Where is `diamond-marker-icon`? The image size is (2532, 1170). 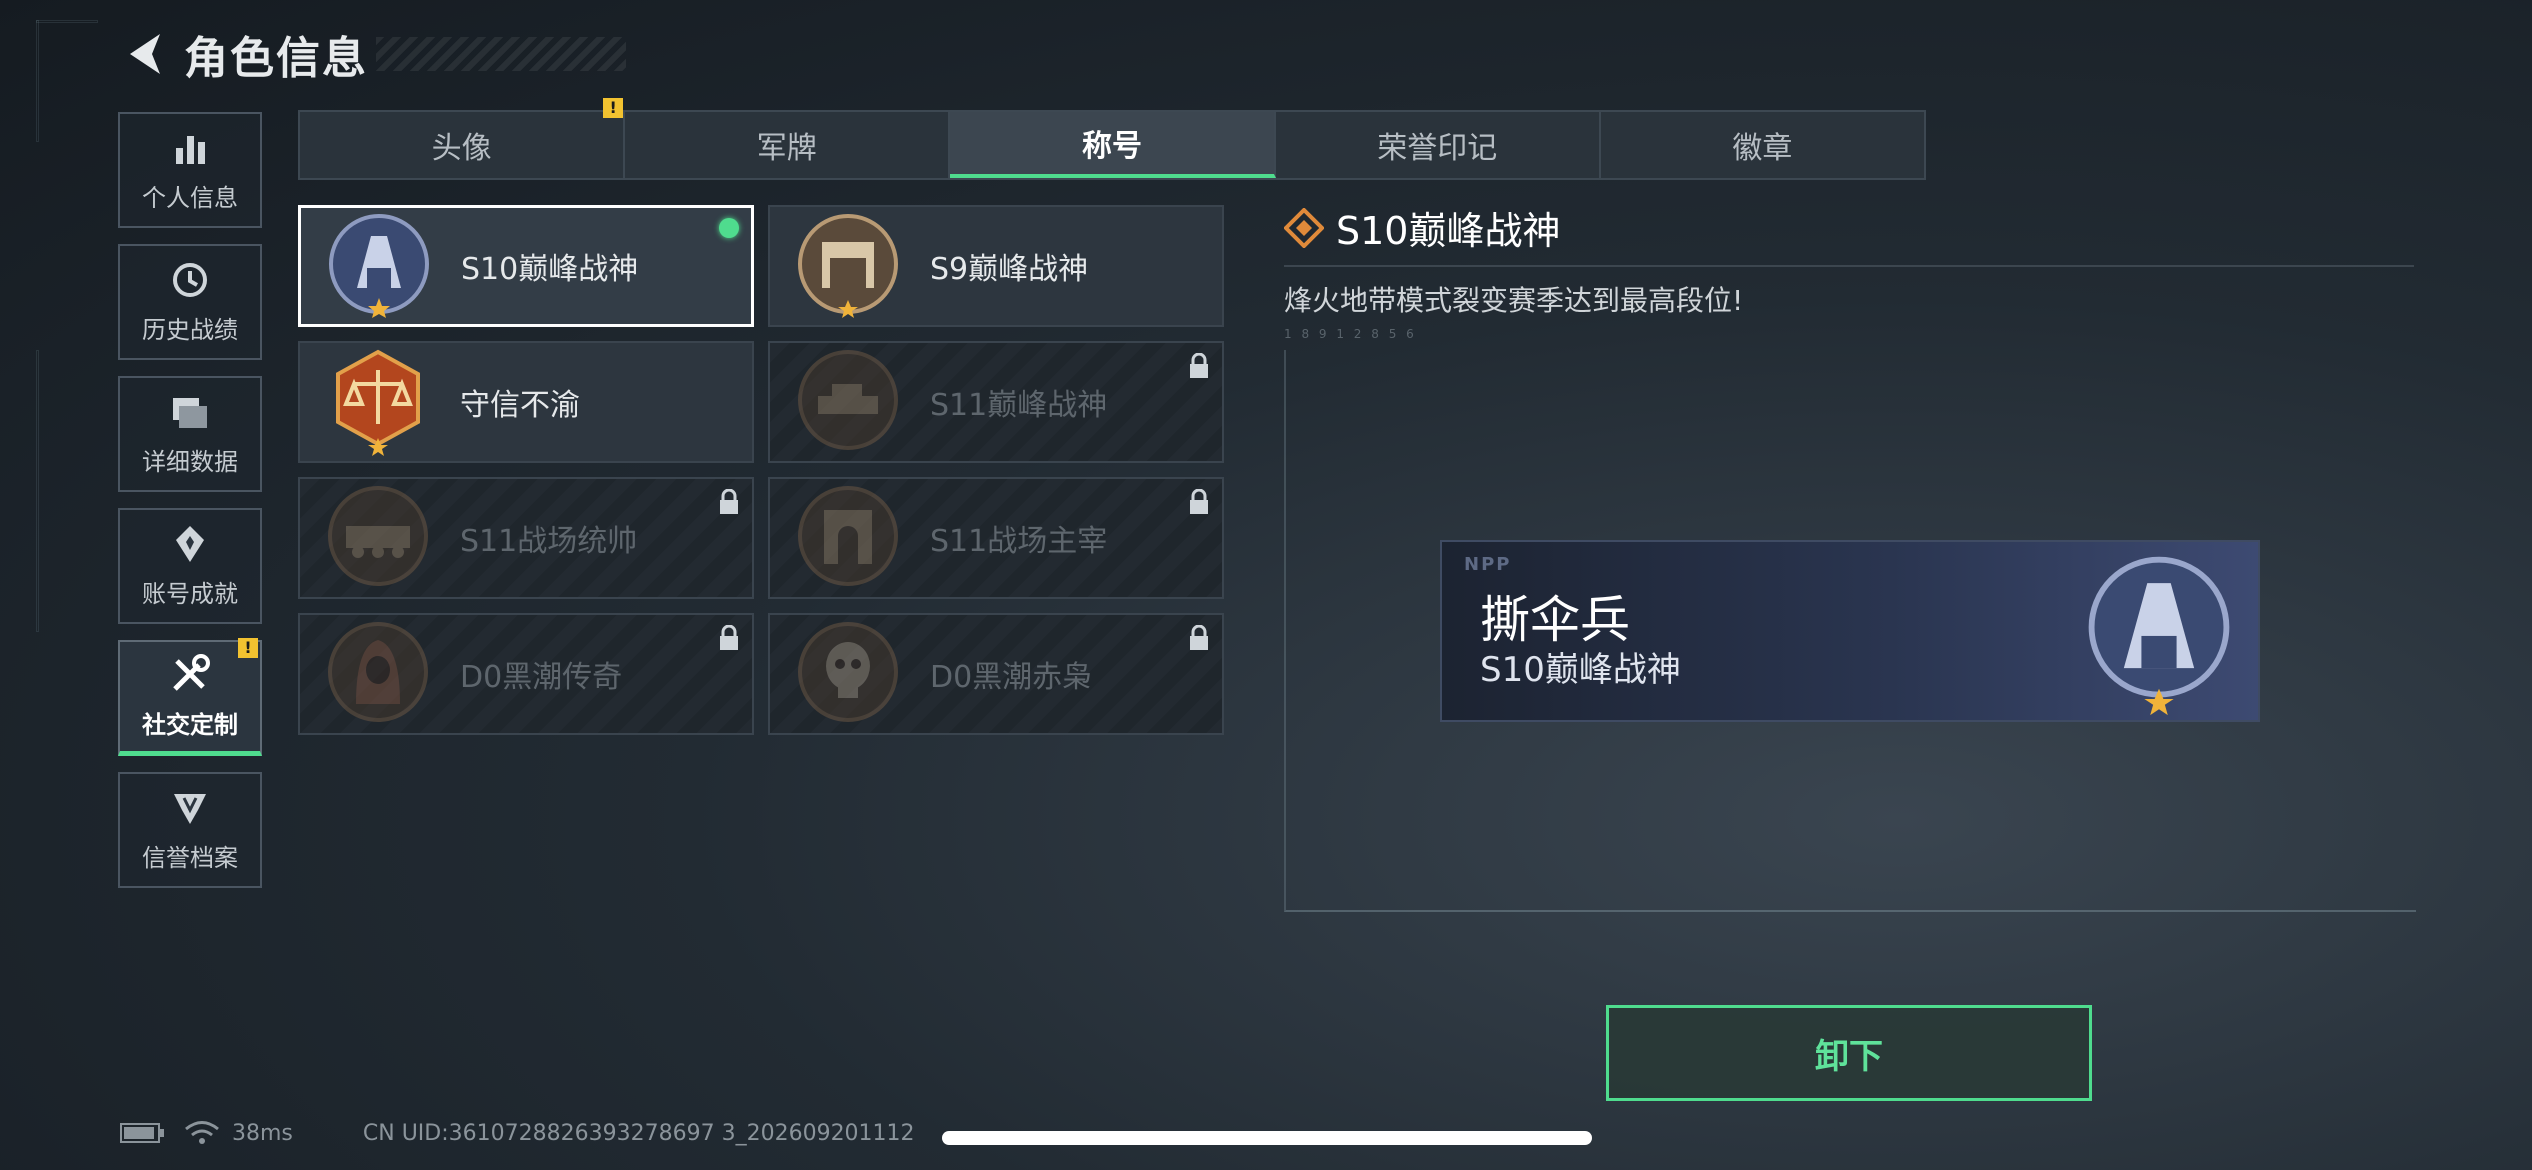 diamond-marker-icon is located at coordinates (1304, 227).